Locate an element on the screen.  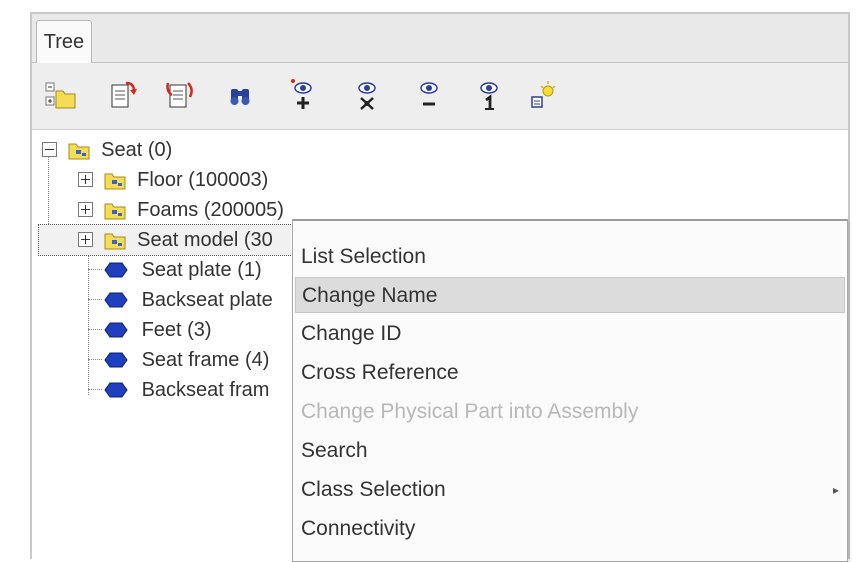
tree-item-label: Backseat fram is located at coordinates (205, 389).